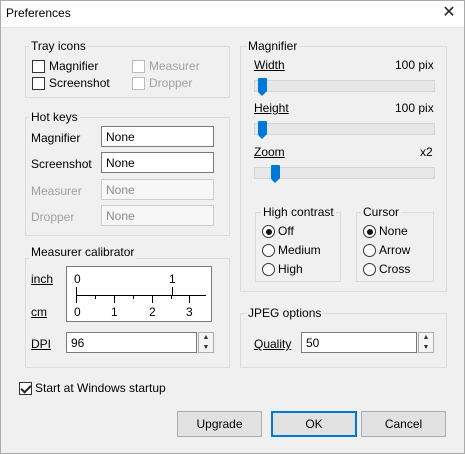 The image size is (465, 454). Describe the element at coordinates (394, 269) in the screenshot. I see `cursor-cross-label: Cross` at that location.